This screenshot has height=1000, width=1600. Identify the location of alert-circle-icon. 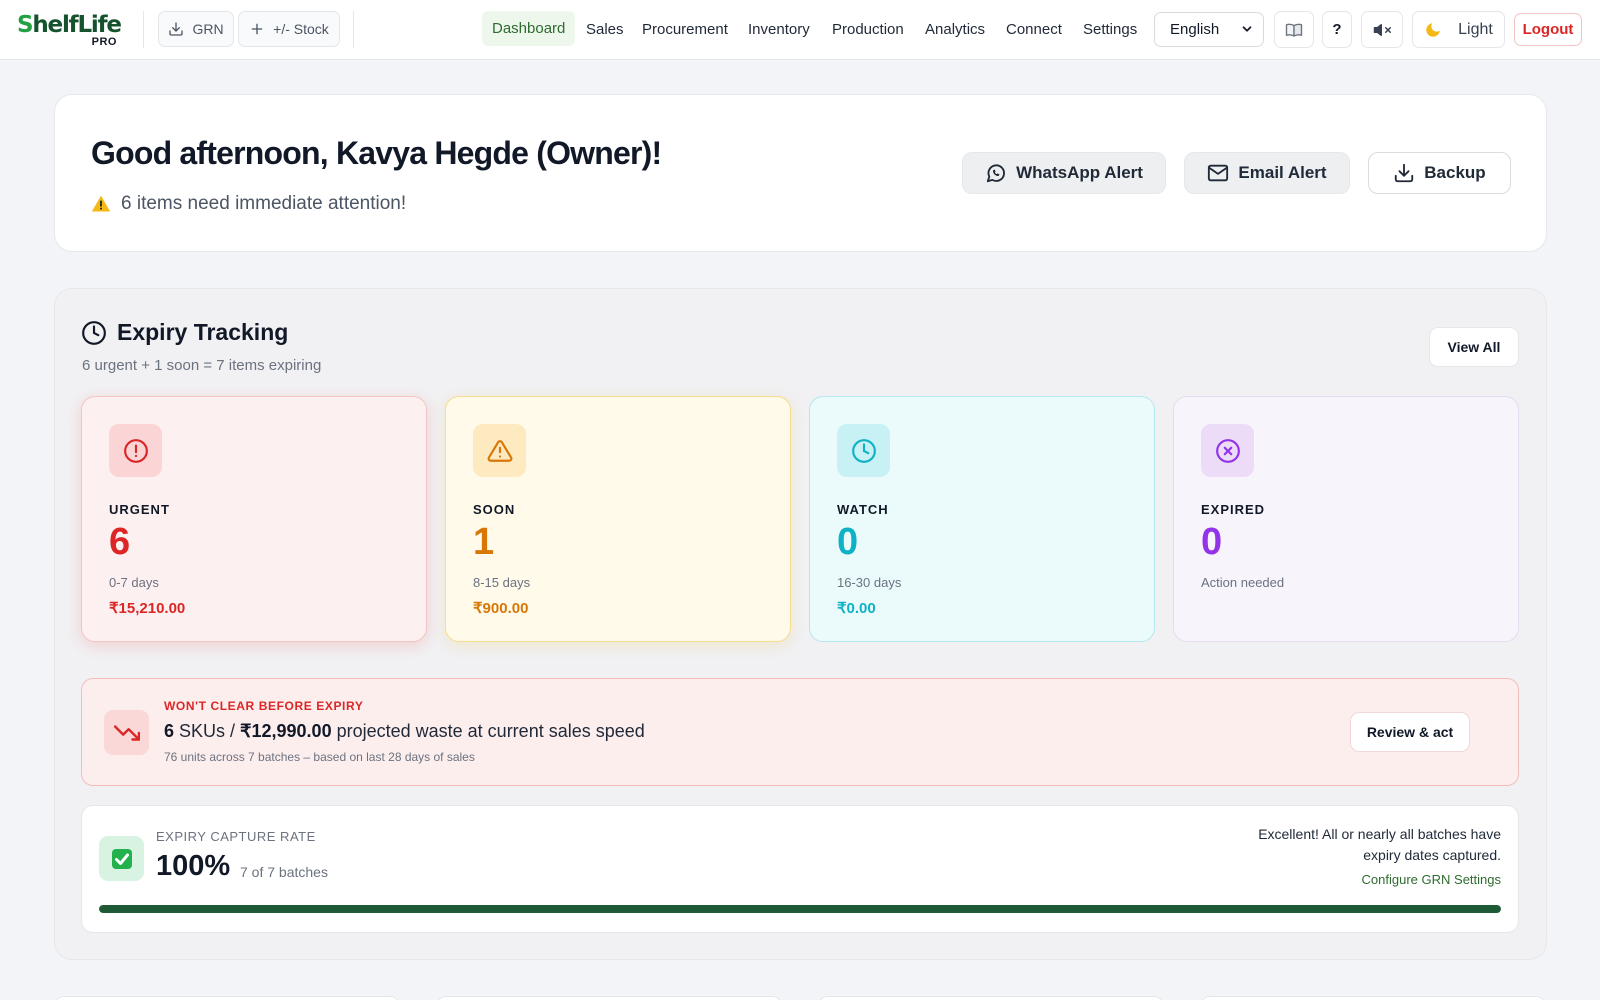
(135, 450).